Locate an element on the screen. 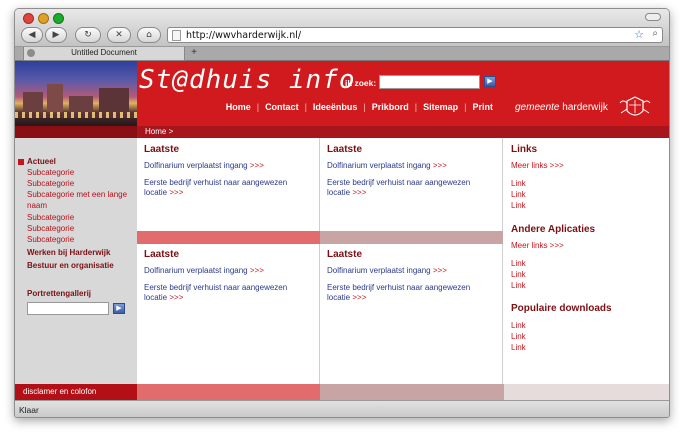 The width and height of the screenshot is (700, 433). close-window-button is located at coordinates (28, 18).